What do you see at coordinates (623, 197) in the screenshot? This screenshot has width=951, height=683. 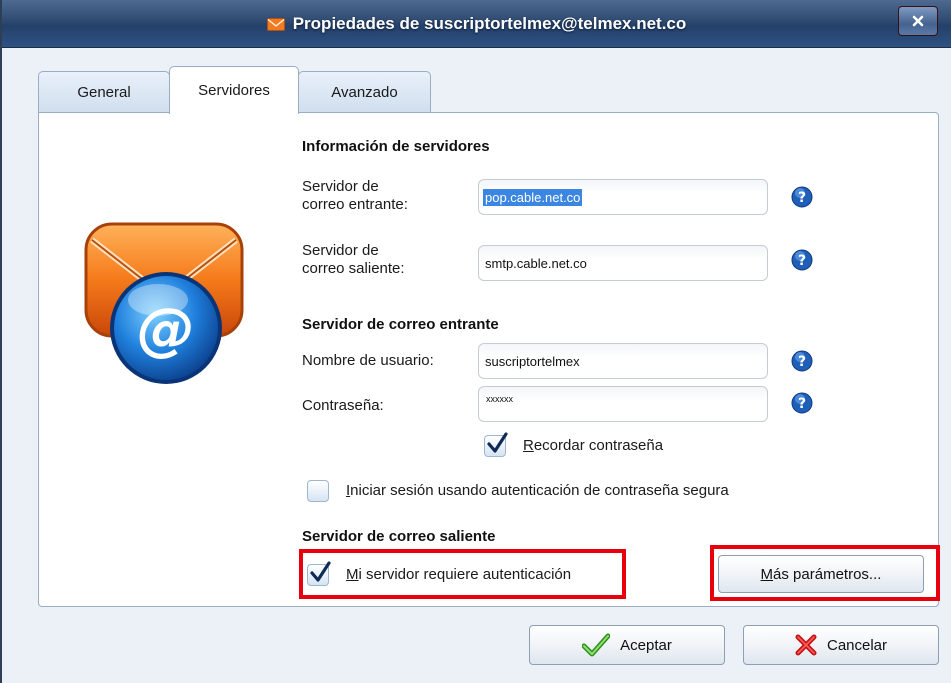 I see `incoming-server-input: pop.cable.net.co` at bounding box center [623, 197].